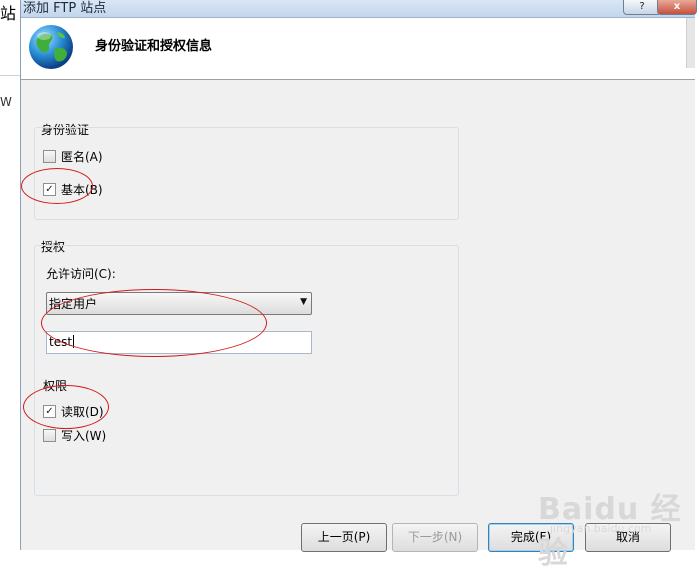 The width and height of the screenshot is (700, 572). I want to click on anonymous-option: 匿名(A), so click(73, 156).